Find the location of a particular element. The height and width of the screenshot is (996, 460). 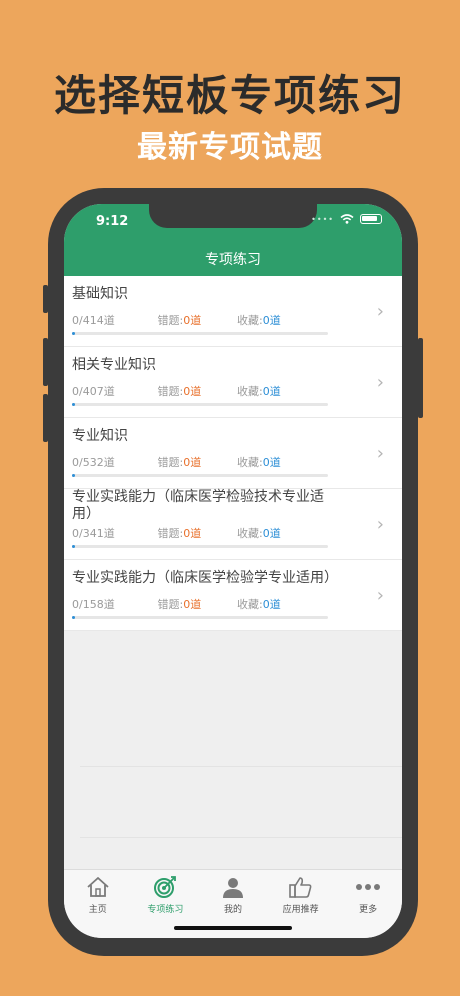

section-meta: 0/414道 错题:0道 收藏:0道 is located at coordinates (176, 320).